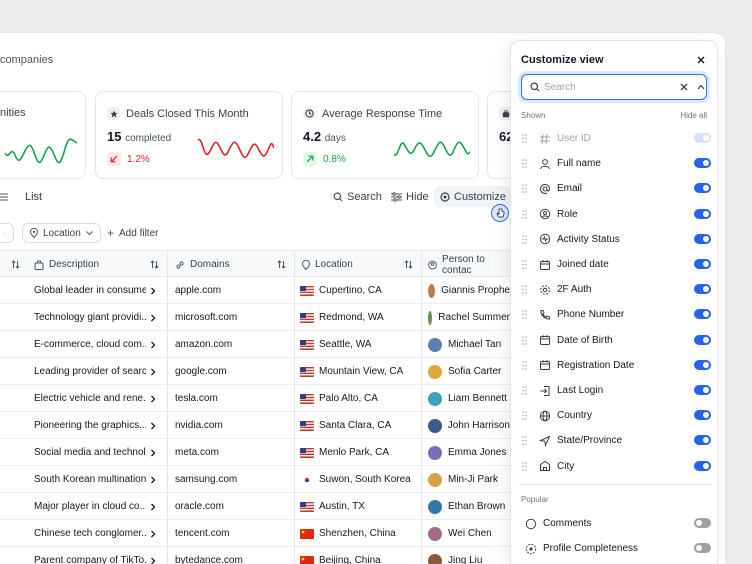 This screenshot has width=752, height=564. Describe the element at coordinates (7, 233) in the screenshot. I see `filter-chip-partial` at that location.